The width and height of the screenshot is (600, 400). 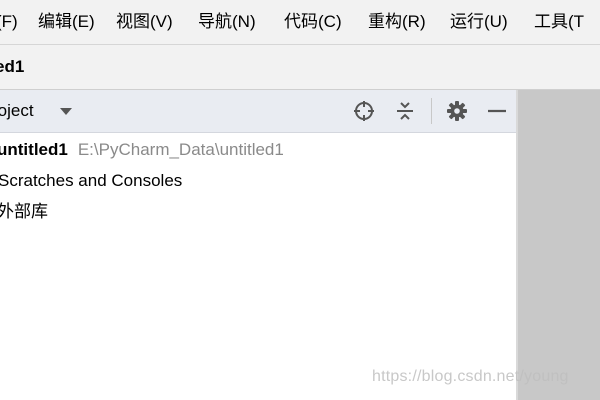 I want to click on tree-item-label: Scratches and Consoles, so click(x=91, y=180).